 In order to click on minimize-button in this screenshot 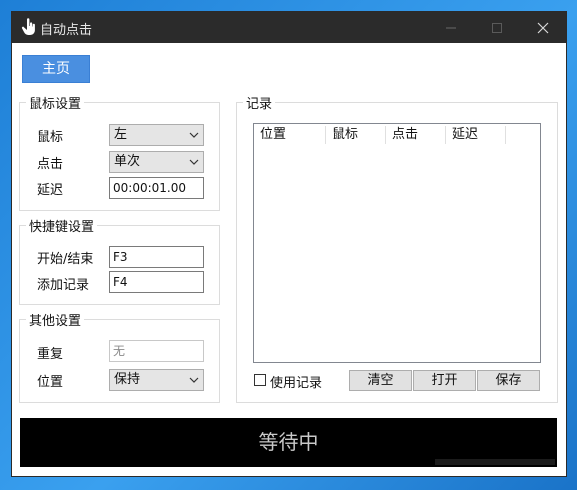, I will do `click(451, 27)`.